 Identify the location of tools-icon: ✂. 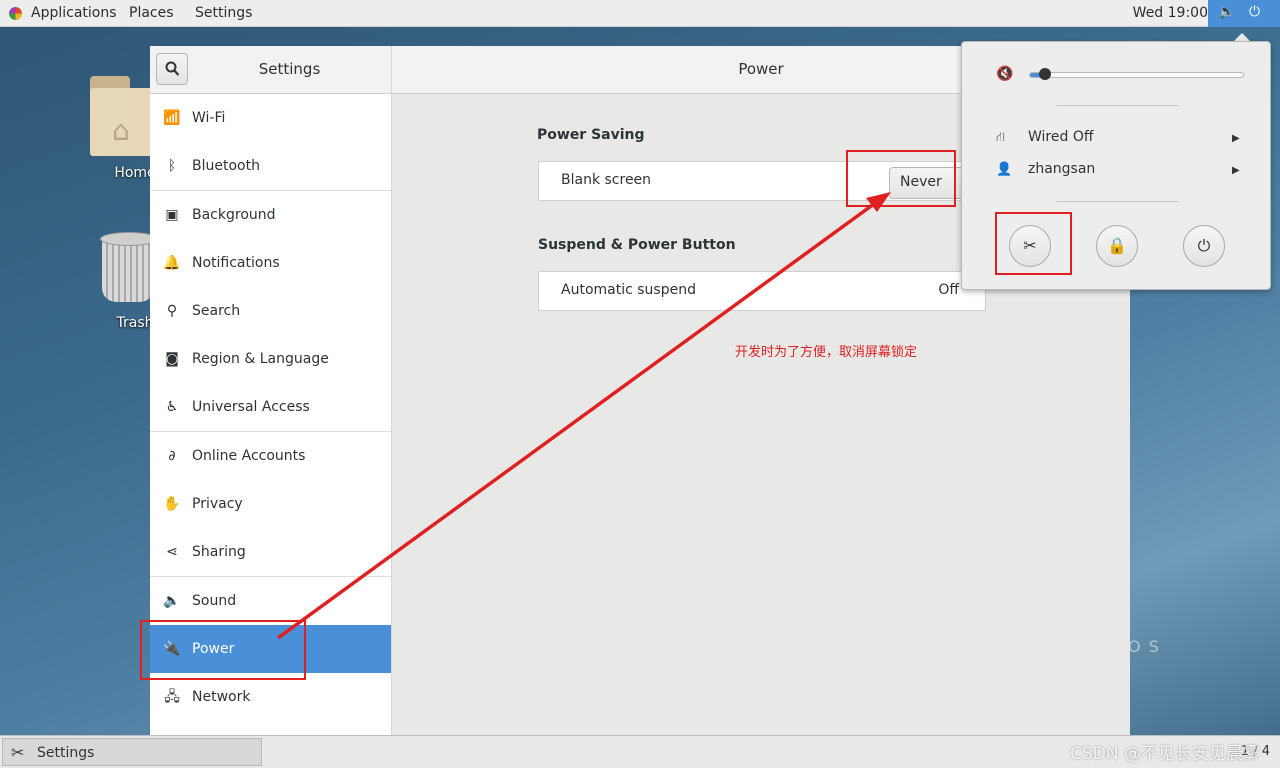
(18, 752).